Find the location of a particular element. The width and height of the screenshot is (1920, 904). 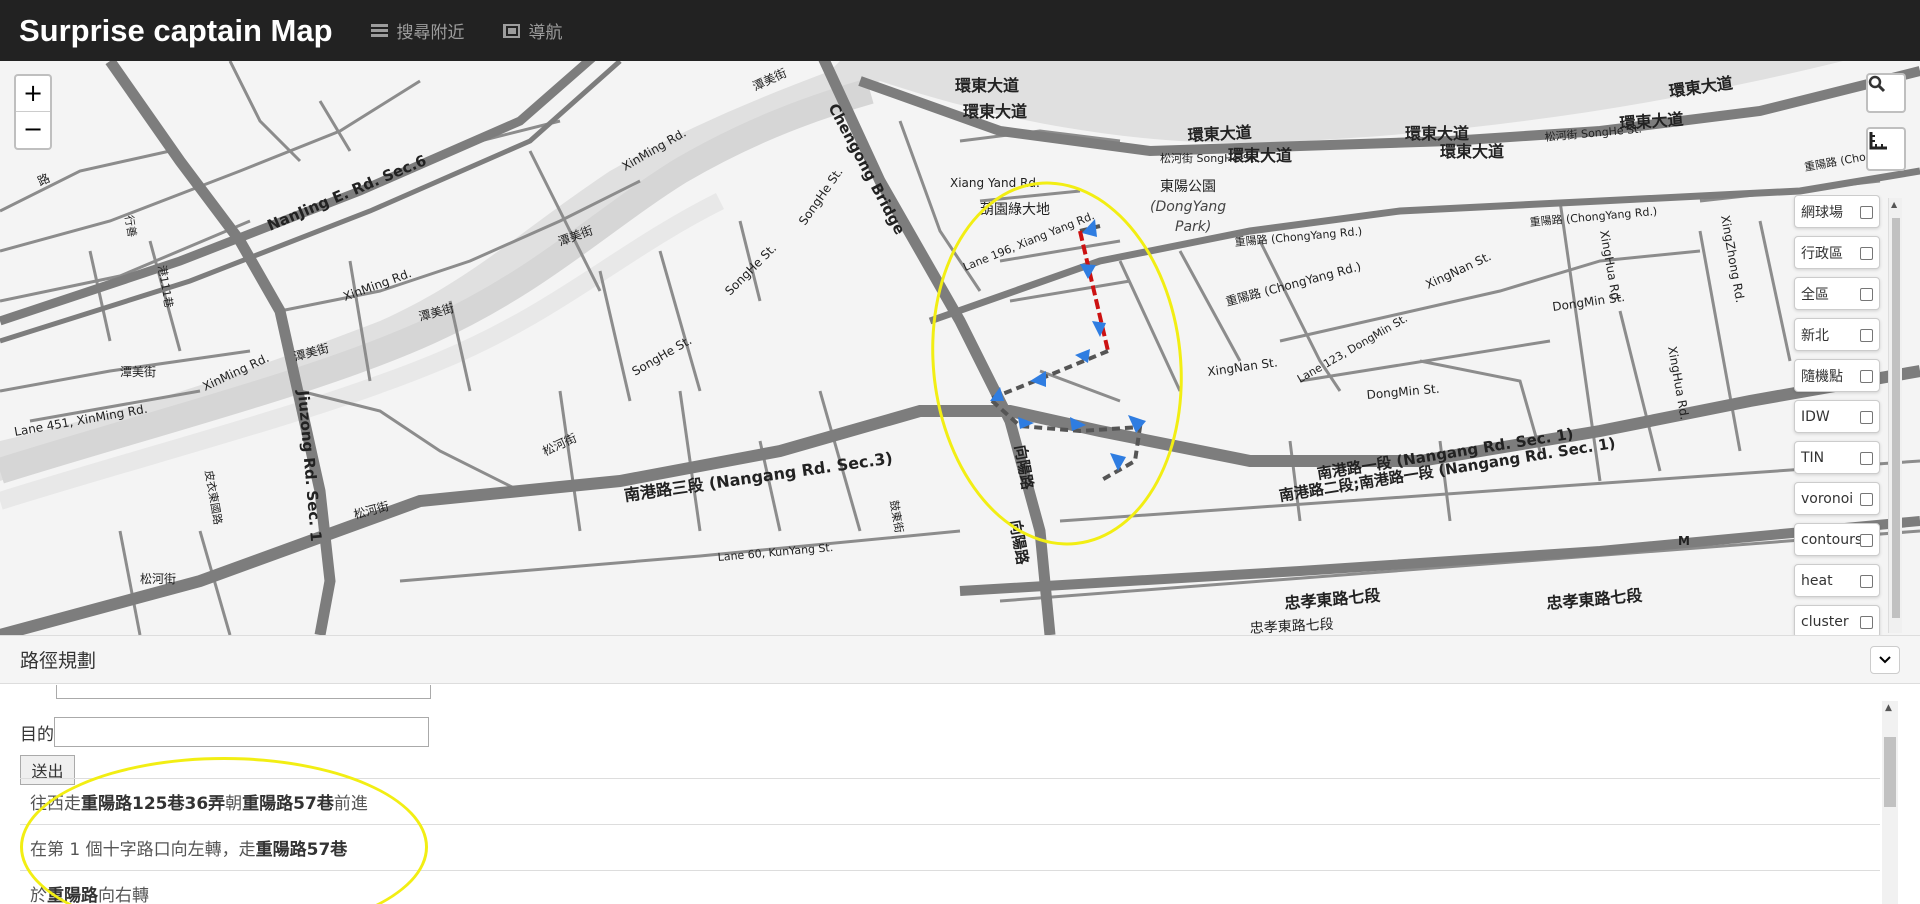

layer-item: 新北 is located at coordinates (1837, 334).